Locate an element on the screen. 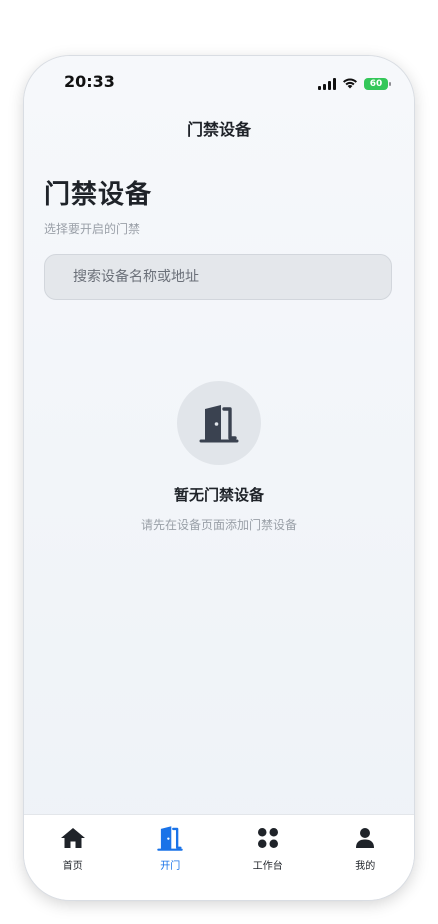 This screenshot has width=438, height=924. status-bar: 20:33 60 is located at coordinates (219, 83).